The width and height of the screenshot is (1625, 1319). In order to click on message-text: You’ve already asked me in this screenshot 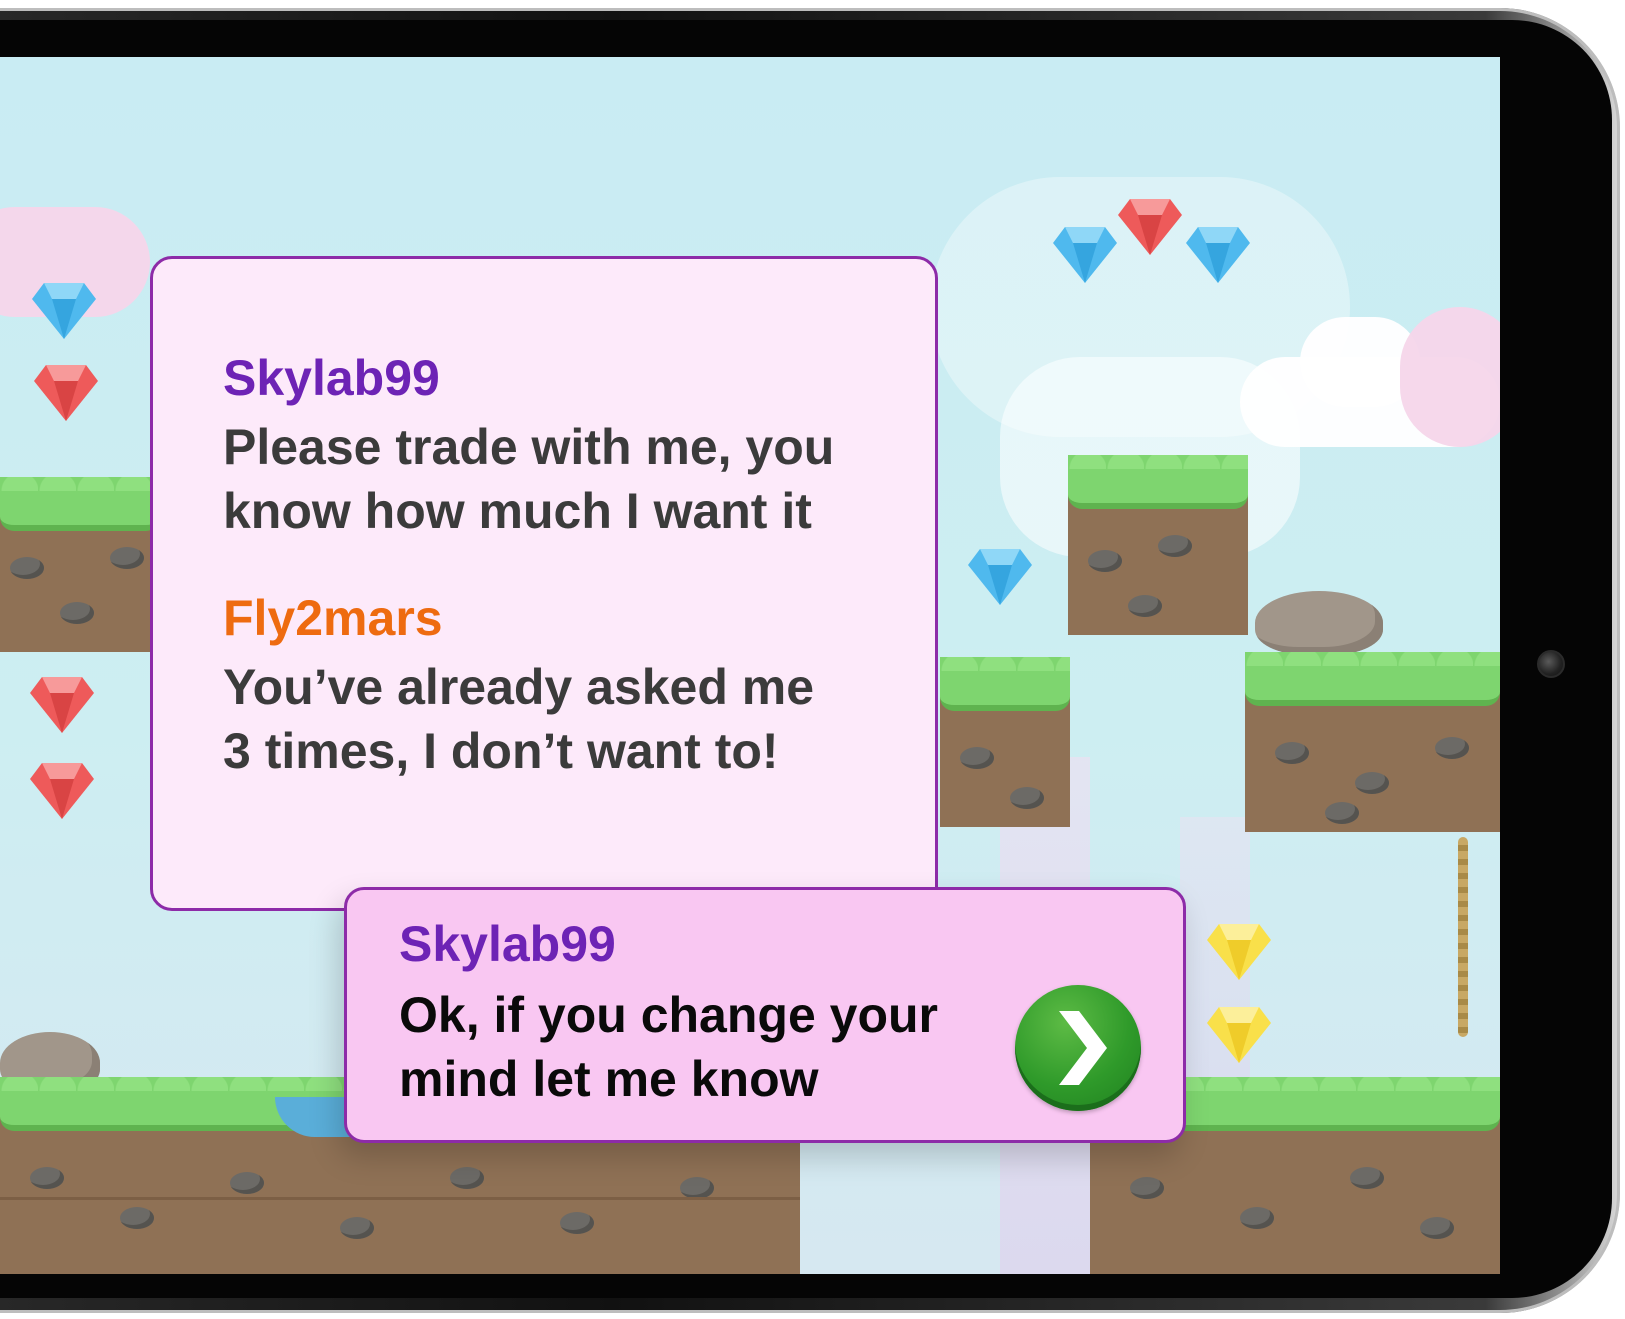, I will do `click(519, 687)`.